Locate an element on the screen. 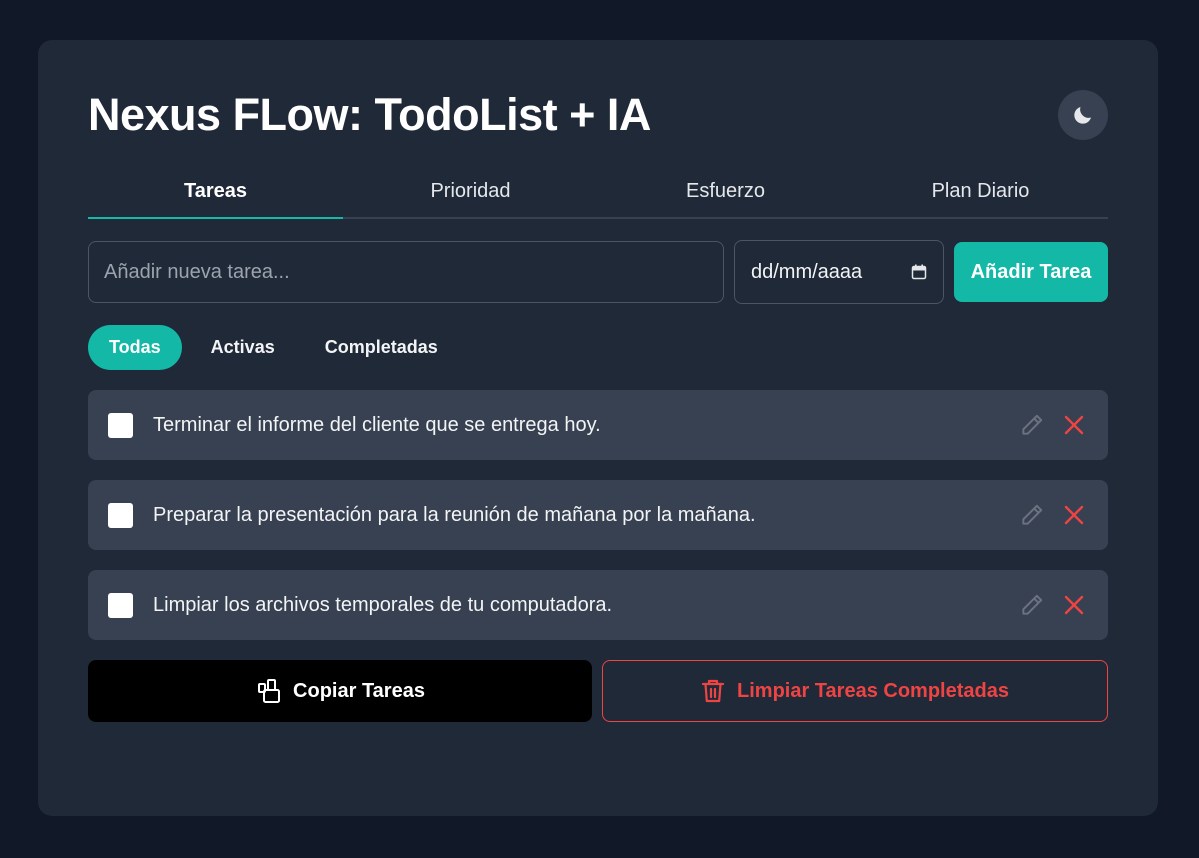 The height and width of the screenshot is (858, 1199). copy-tasks-button: Copiar Tareas is located at coordinates (340, 691).